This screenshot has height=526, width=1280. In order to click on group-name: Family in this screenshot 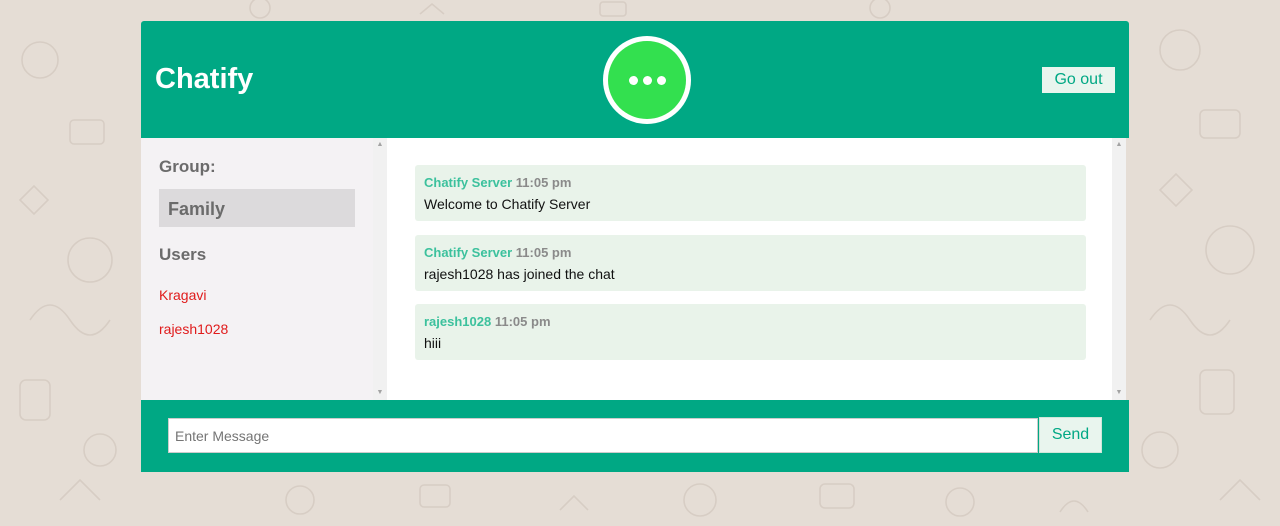, I will do `click(197, 209)`.